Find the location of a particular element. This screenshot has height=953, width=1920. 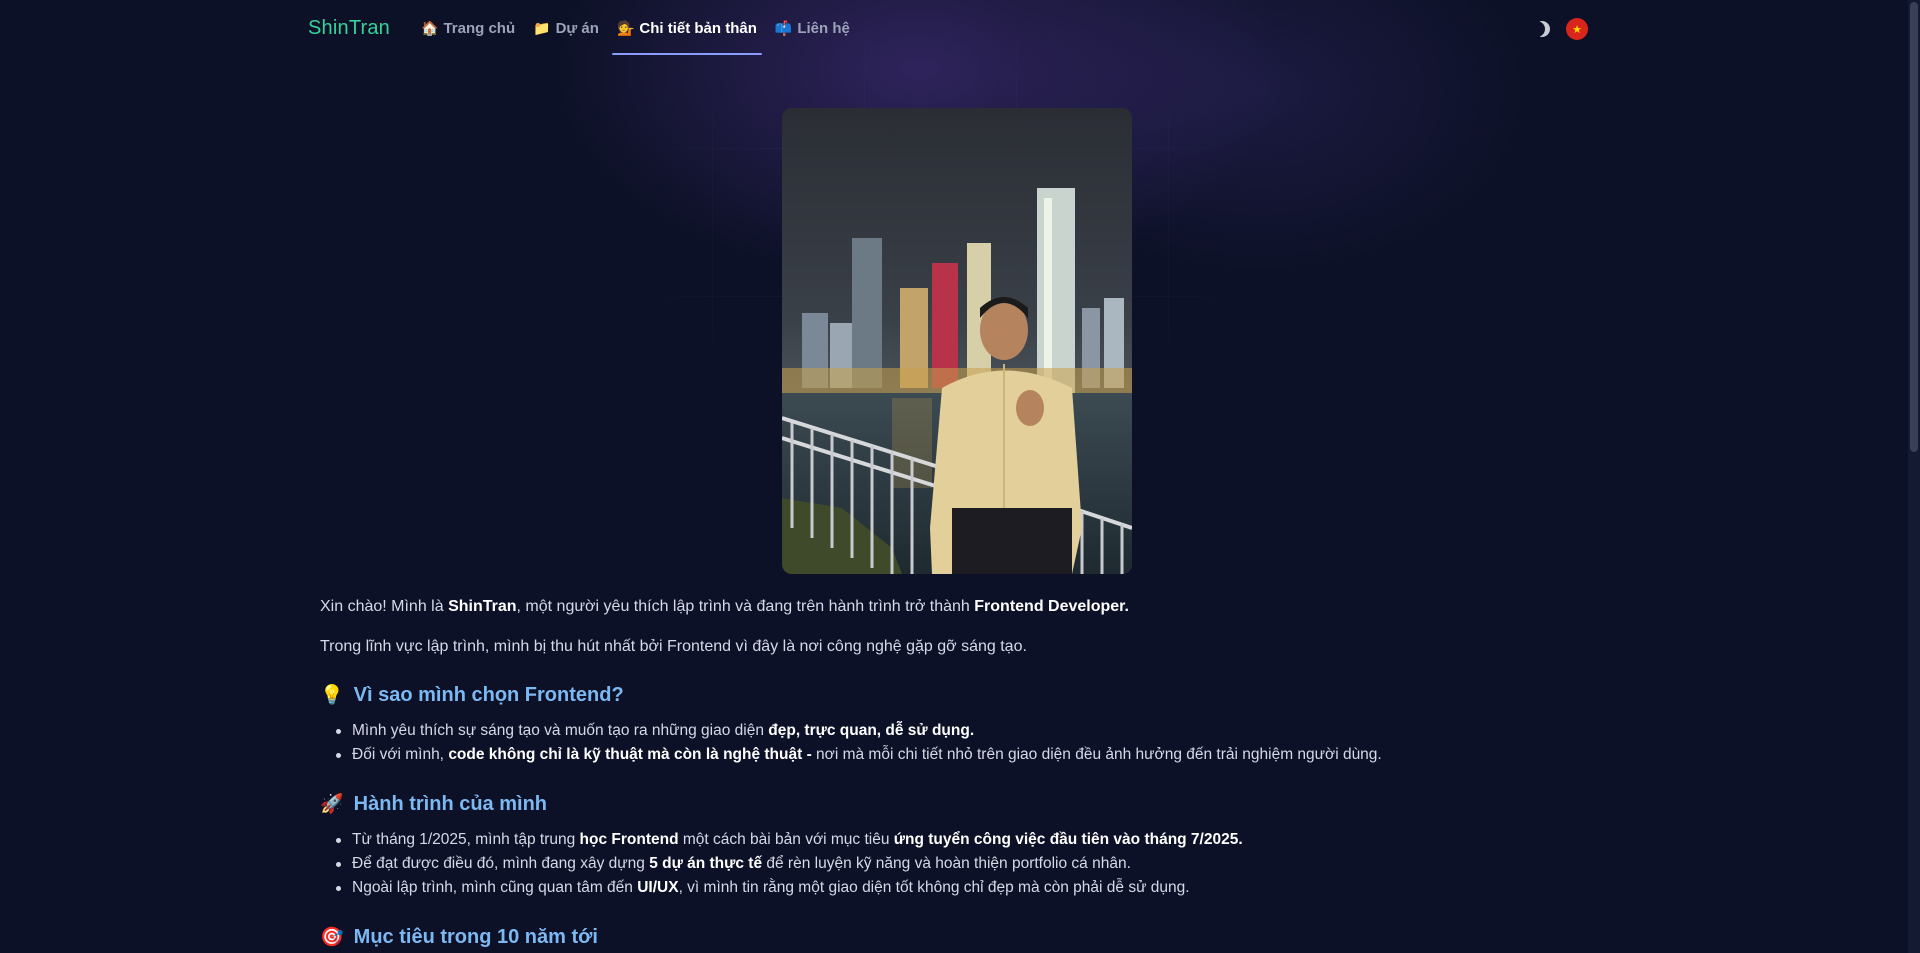

text-run: Xin chào! Mình là is located at coordinates (384, 606).